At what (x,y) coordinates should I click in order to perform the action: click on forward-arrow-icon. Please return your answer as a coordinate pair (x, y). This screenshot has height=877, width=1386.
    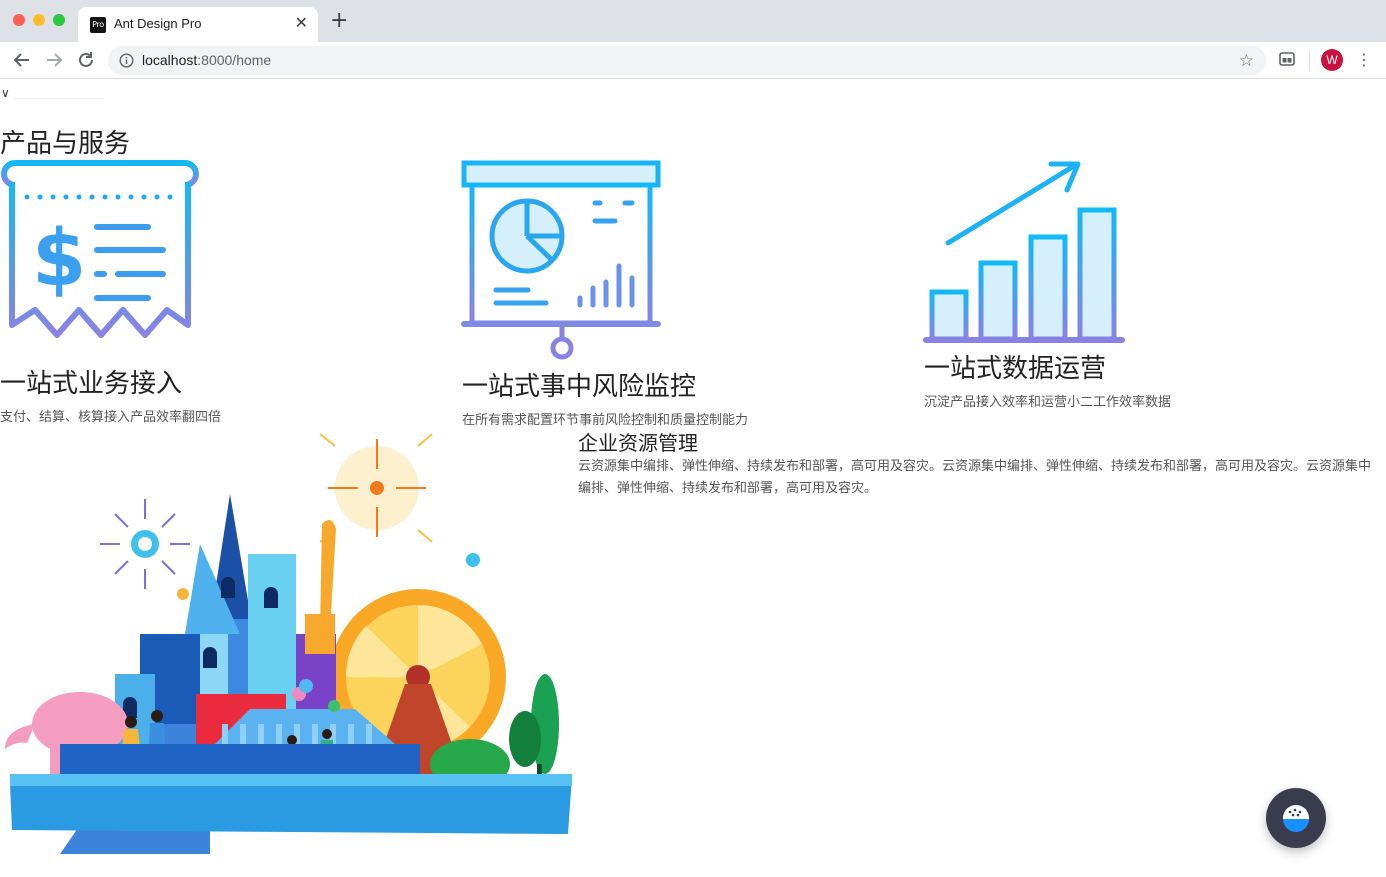
    Looking at the image, I should click on (54, 60).